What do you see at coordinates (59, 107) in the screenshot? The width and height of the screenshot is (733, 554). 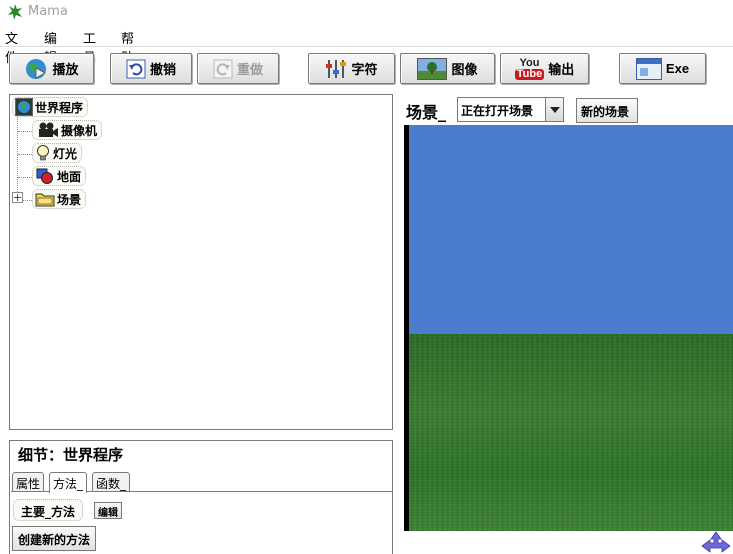 I see `tree-item-label: 世界程序` at bounding box center [59, 107].